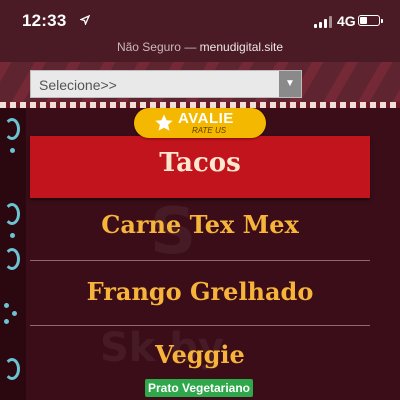 The image size is (400, 400). Describe the element at coordinates (290, 84) in the screenshot. I see `chevron-down-icon: ▼` at that location.